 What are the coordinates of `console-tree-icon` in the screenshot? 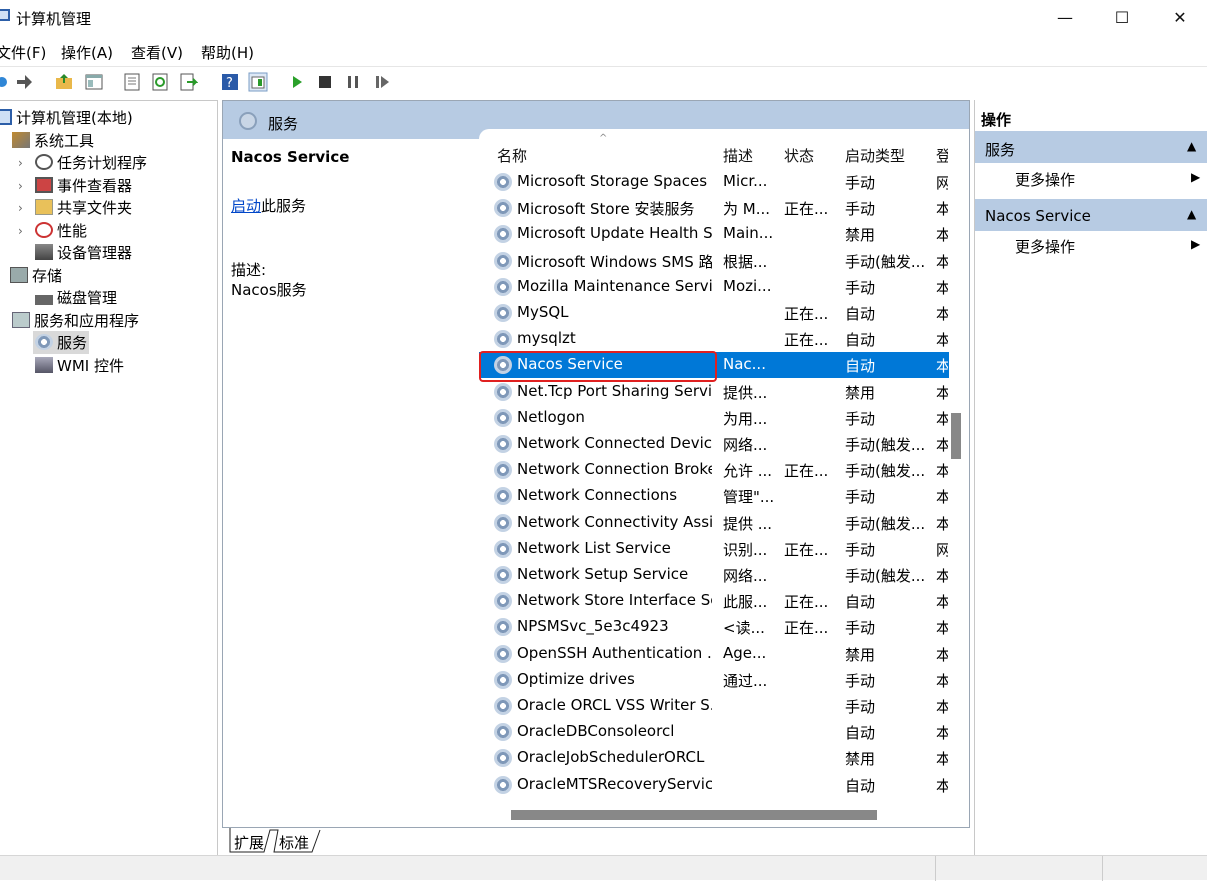 It's located at (94, 82).